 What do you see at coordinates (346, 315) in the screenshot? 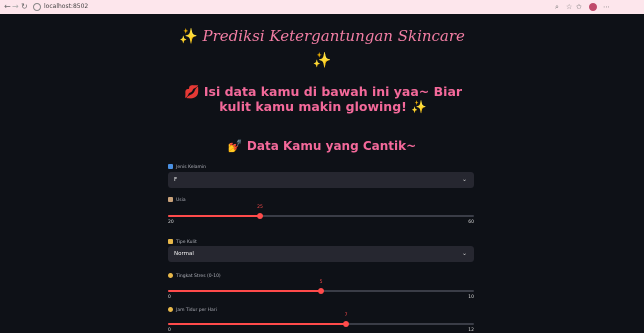
I see `sleep-slider-value: 7` at bounding box center [346, 315].